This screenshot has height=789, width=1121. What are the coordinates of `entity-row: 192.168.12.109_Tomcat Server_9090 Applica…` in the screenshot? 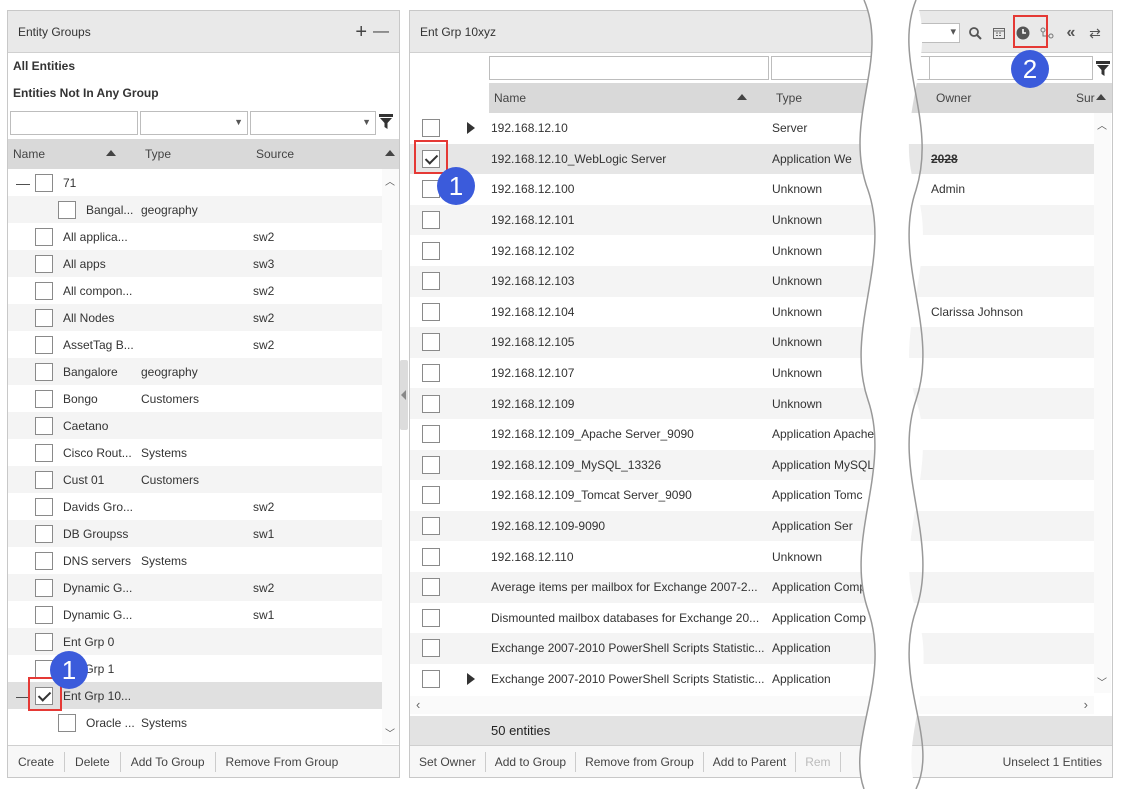 It's located at (752, 495).